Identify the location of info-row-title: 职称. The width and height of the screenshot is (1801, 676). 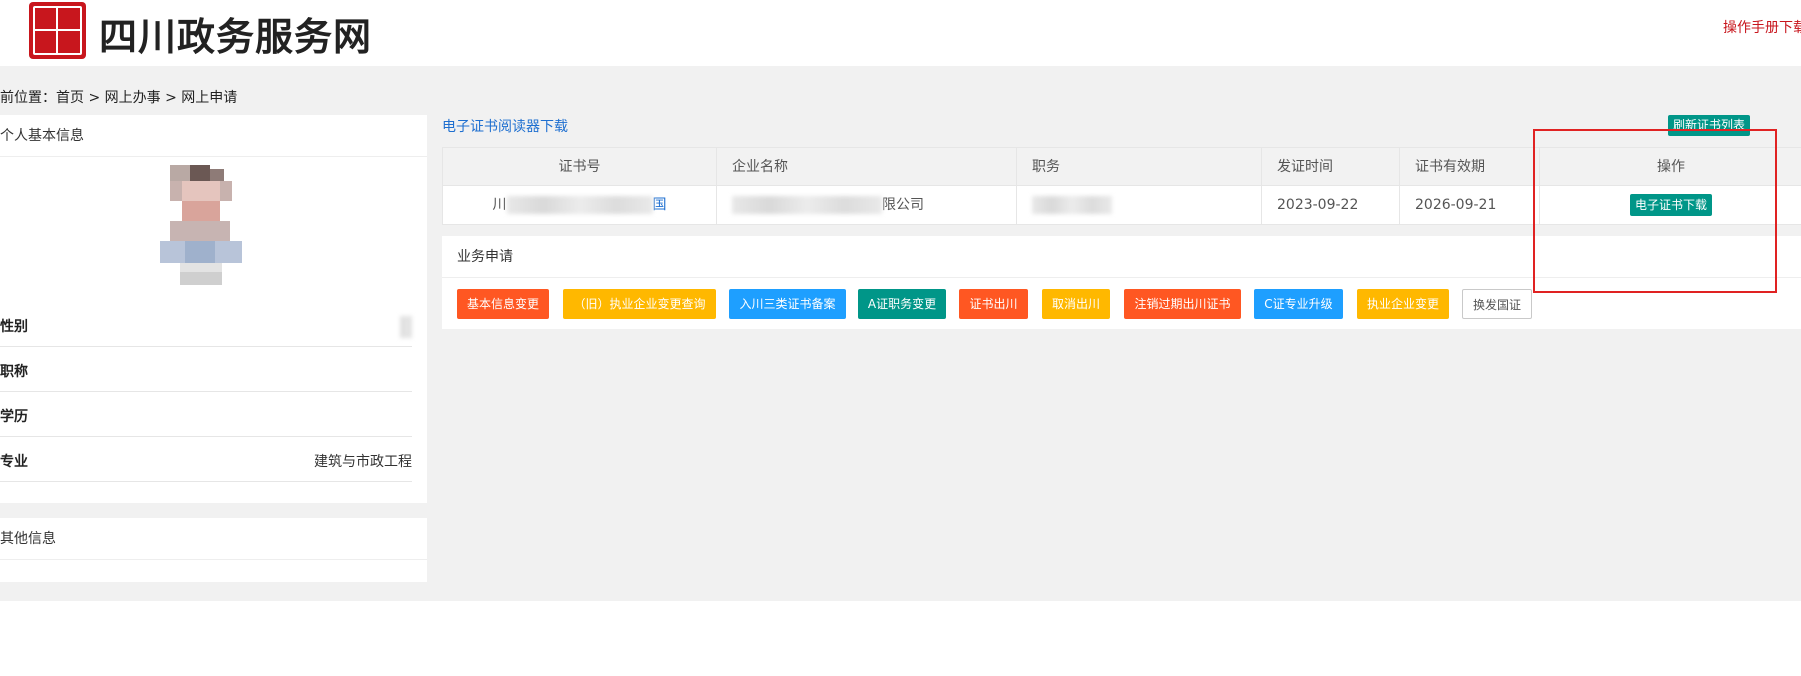
(206, 369).